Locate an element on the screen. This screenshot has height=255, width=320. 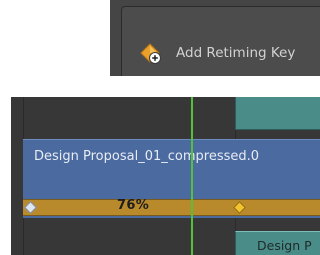
retime-speed-label: 76% is located at coordinates (133, 205).